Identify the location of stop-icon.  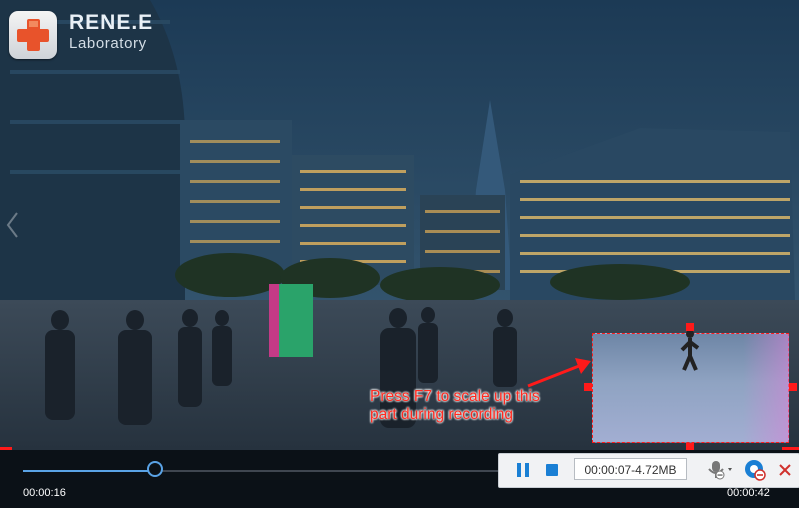
(552, 470).